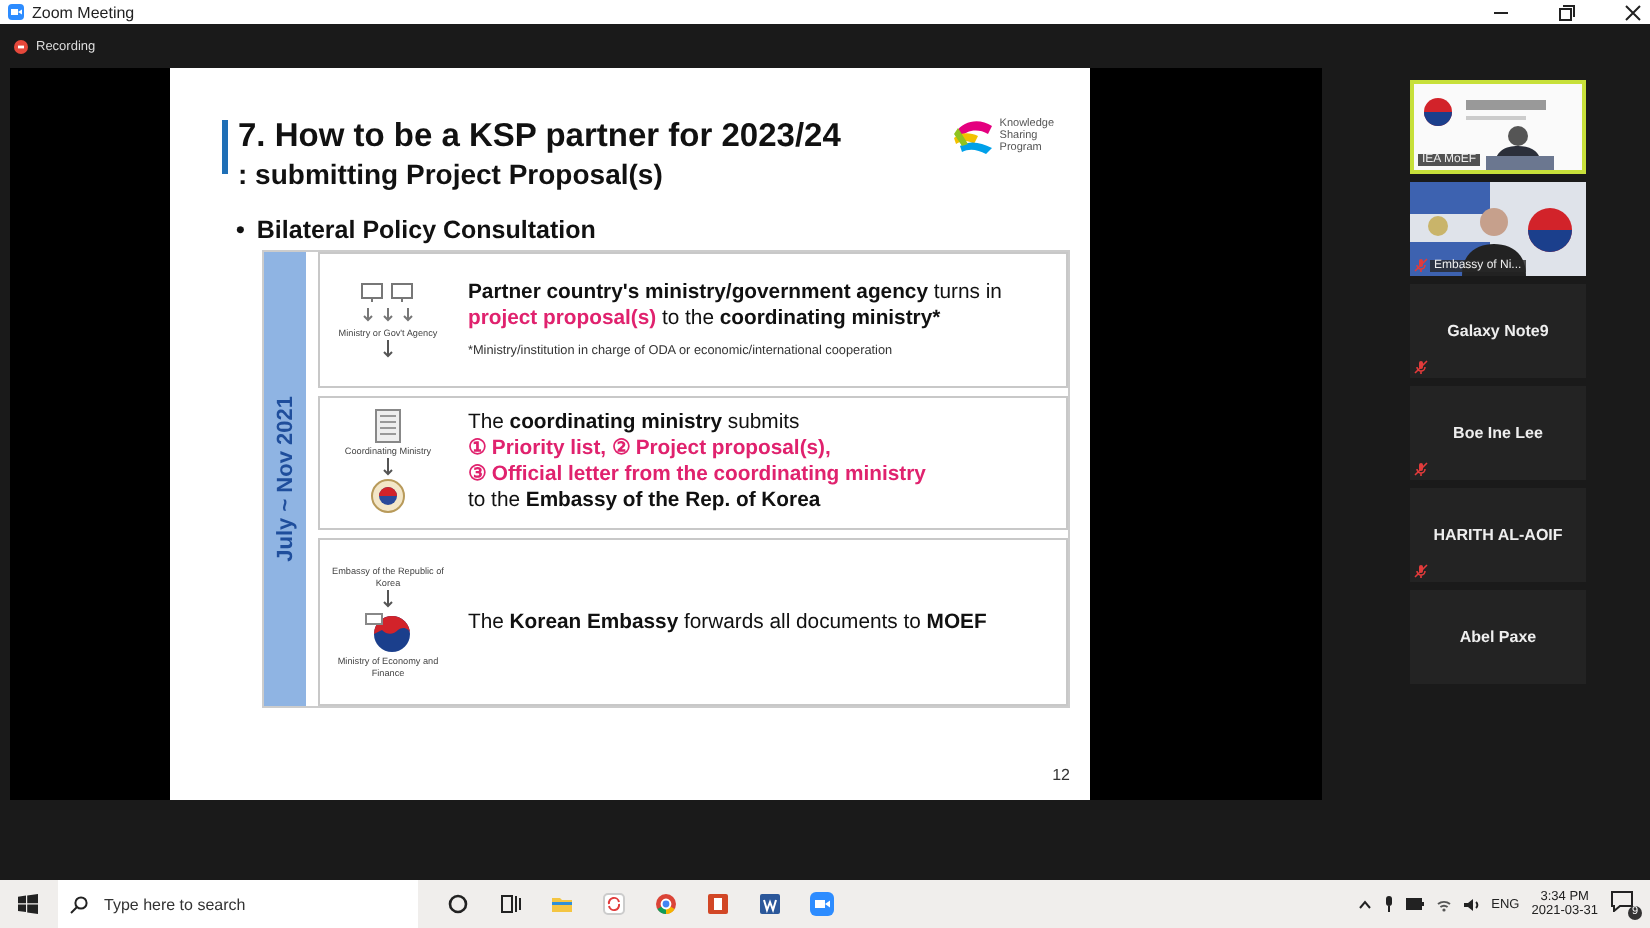 The width and height of the screenshot is (1650, 928). I want to click on participant-tile: Boe Ine Lee, so click(1498, 433).